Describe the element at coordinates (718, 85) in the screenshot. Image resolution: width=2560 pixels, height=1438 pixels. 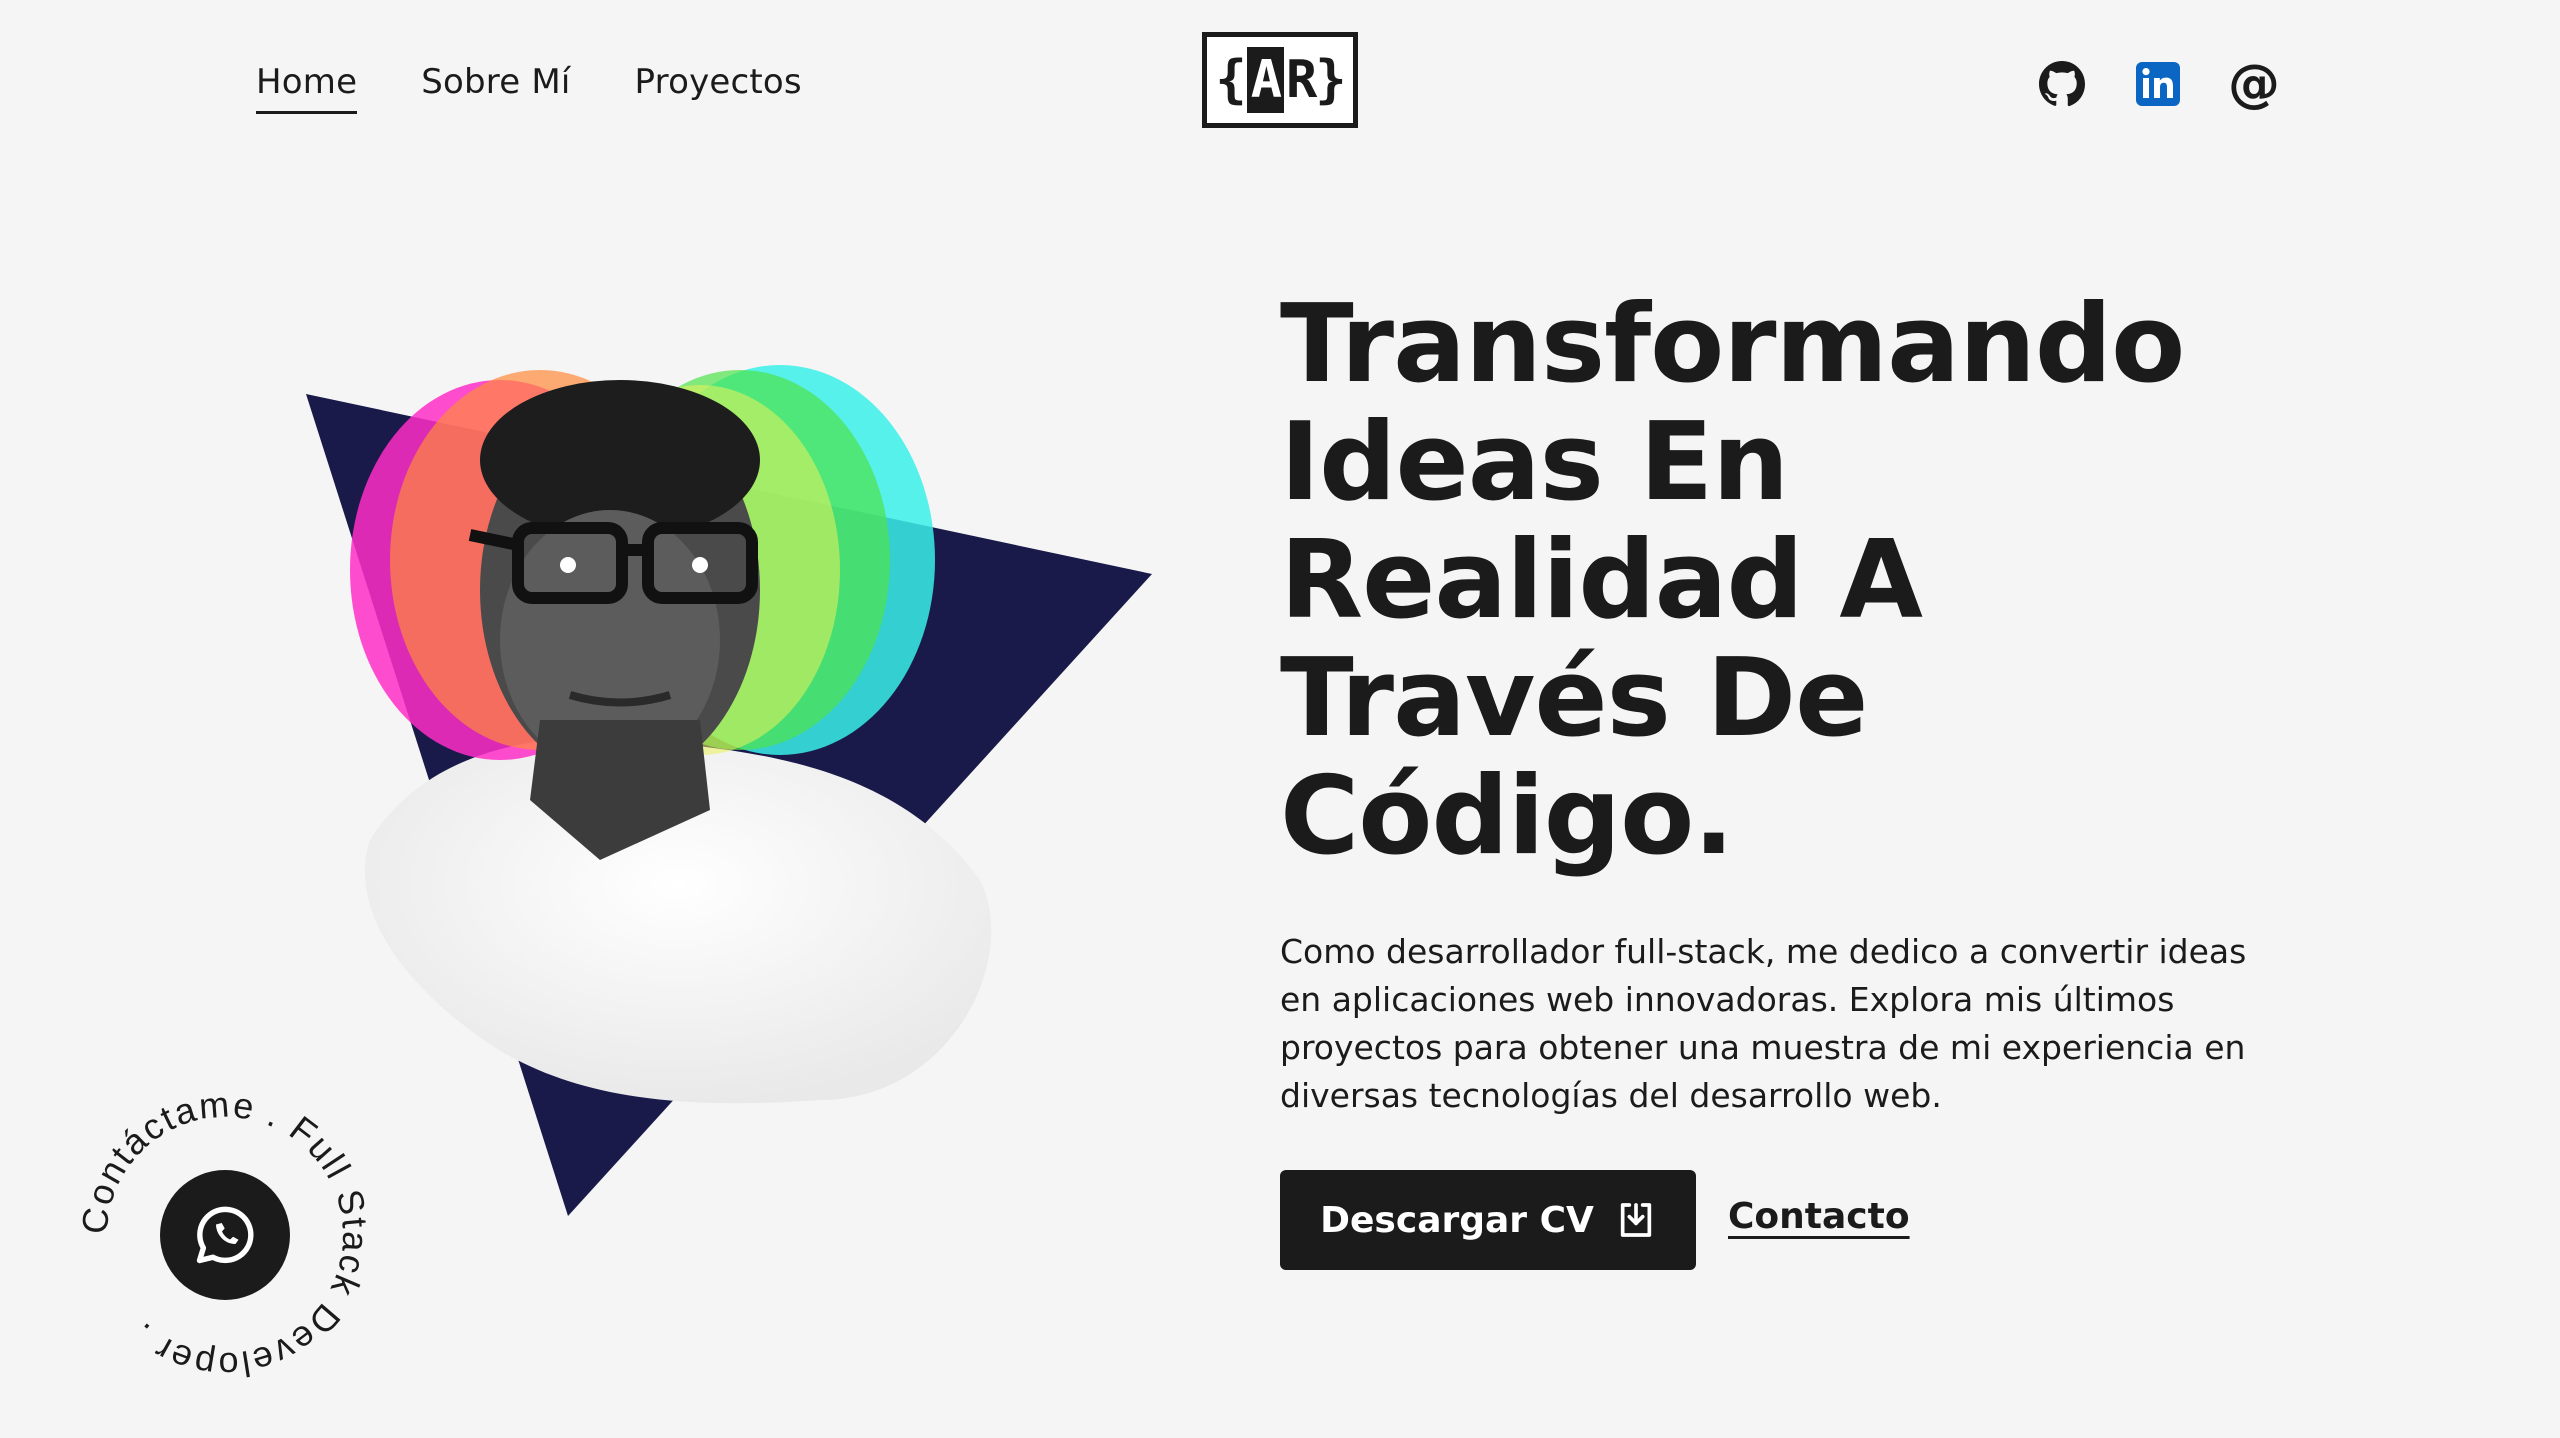
I see `nav-proyectos: Proyectos` at that location.